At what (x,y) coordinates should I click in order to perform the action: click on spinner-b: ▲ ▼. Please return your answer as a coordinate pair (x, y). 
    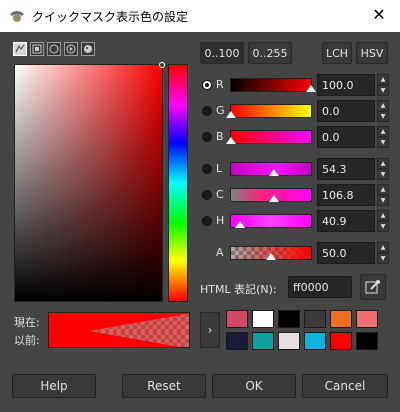
    Looking at the image, I should click on (383, 137).